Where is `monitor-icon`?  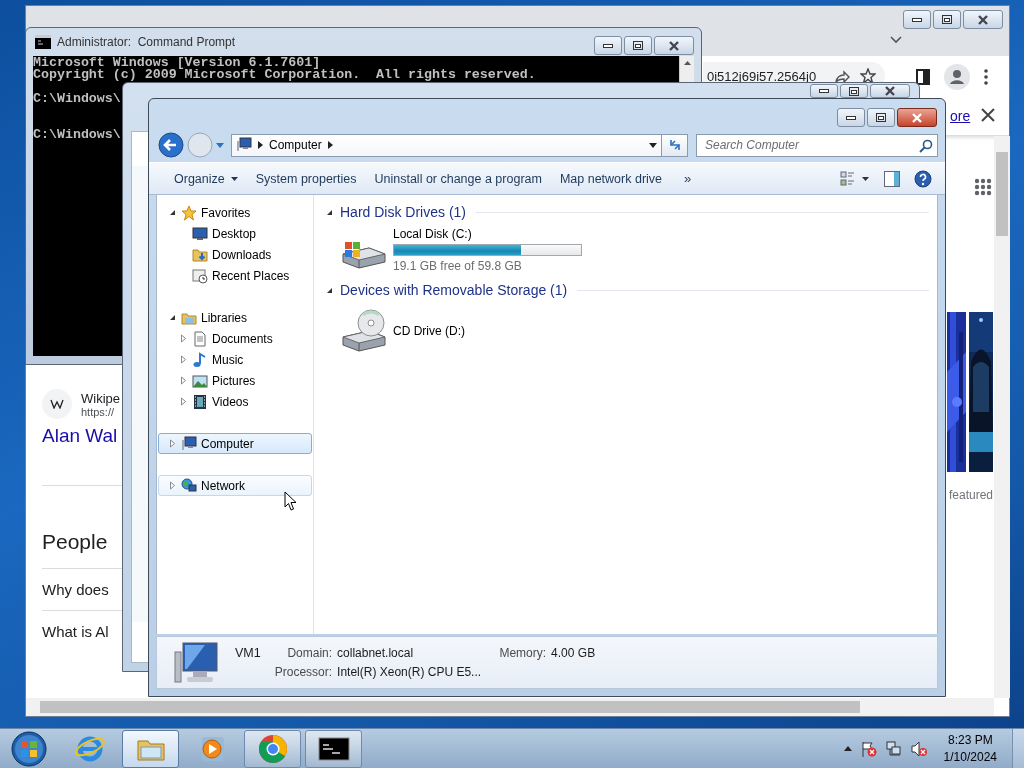
monitor-icon is located at coordinates (200, 233).